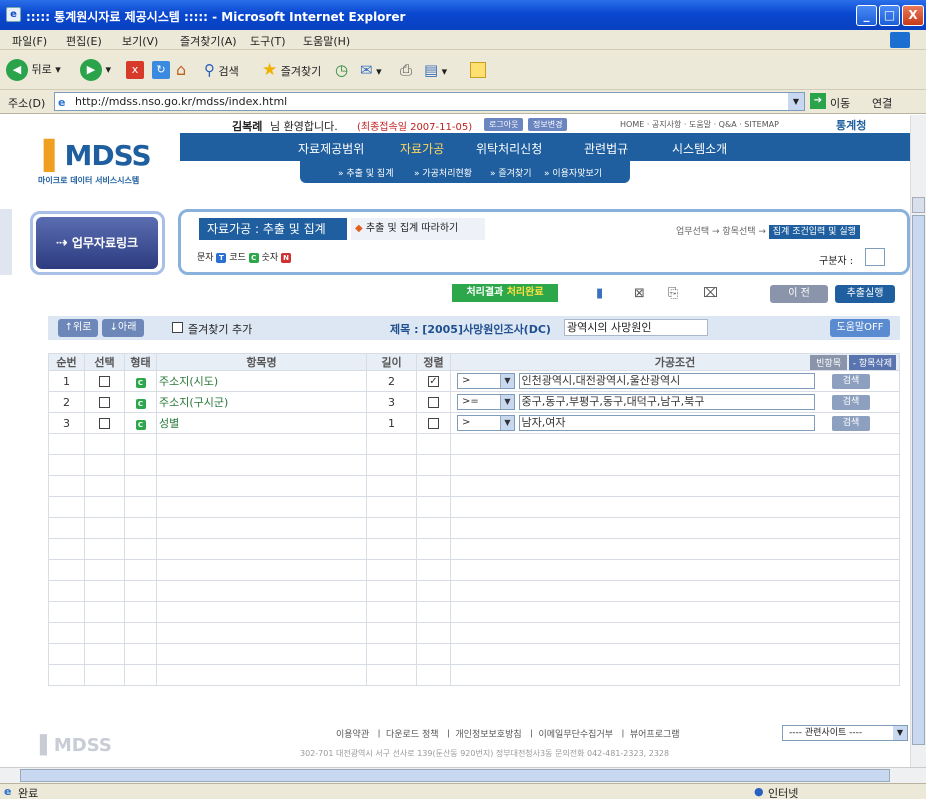 This screenshot has height=801, width=926. What do you see at coordinates (673, 293) in the screenshot?
I see `save-icon: ⎘` at bounding box center [673, 293].